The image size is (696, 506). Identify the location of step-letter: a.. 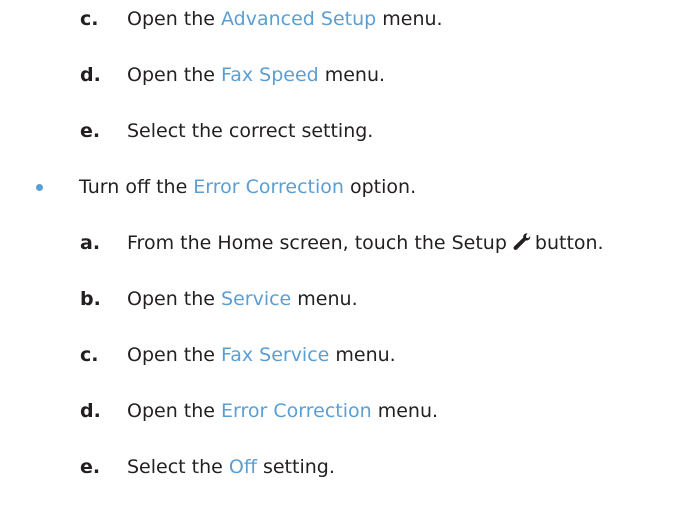
(90, 243).